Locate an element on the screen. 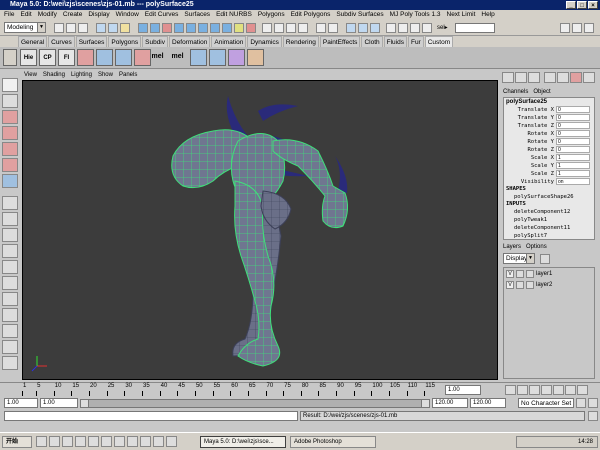 The width and height of the screenshot is (600, 450). menu-create: Create is located at coordinates (73, 15).